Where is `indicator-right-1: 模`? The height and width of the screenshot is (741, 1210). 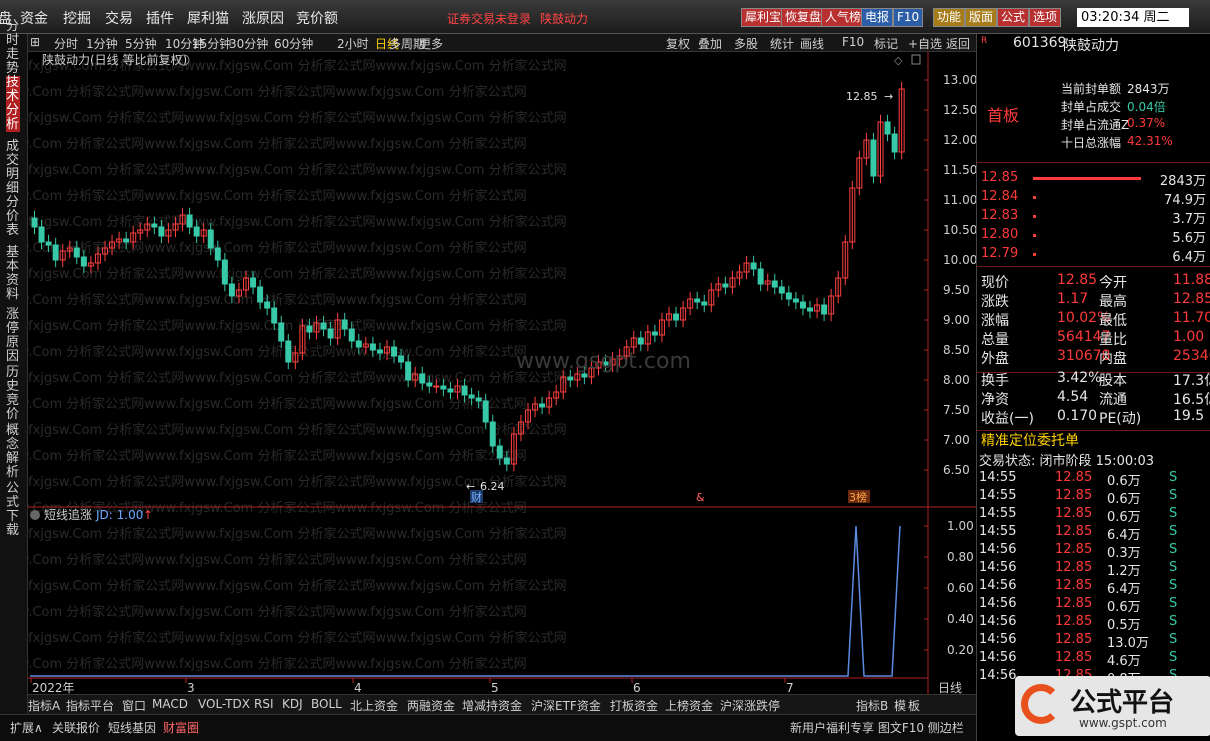 indicator-right-1: 模 is located at coordinates (900, 705).